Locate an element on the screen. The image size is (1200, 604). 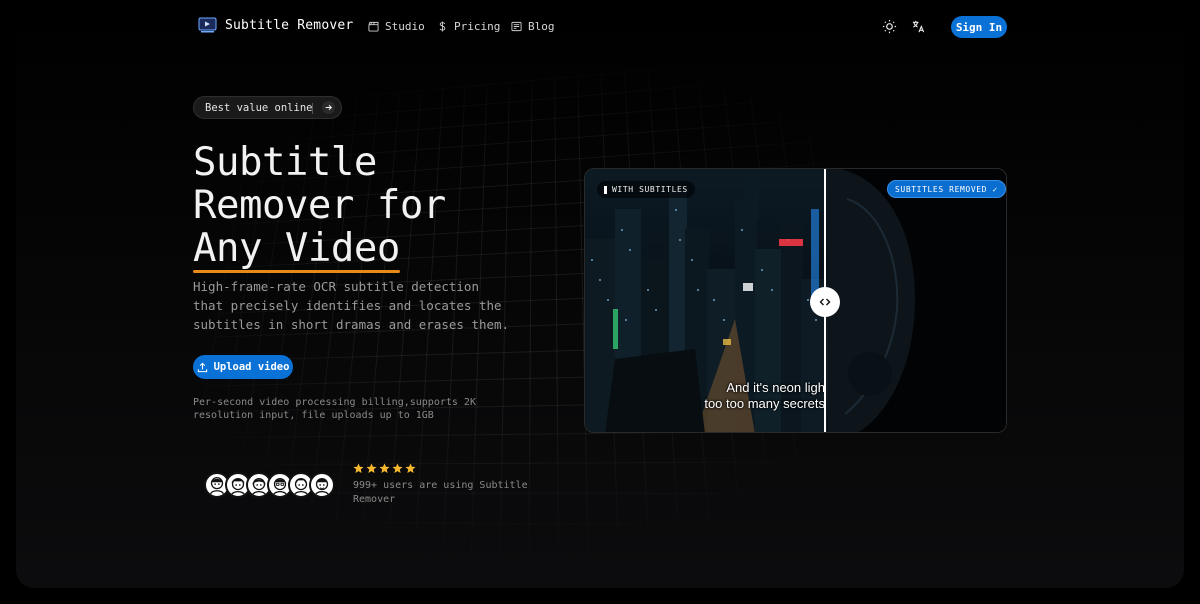
brand-name: Subtitle Remover is located at coordinates (289, 25).